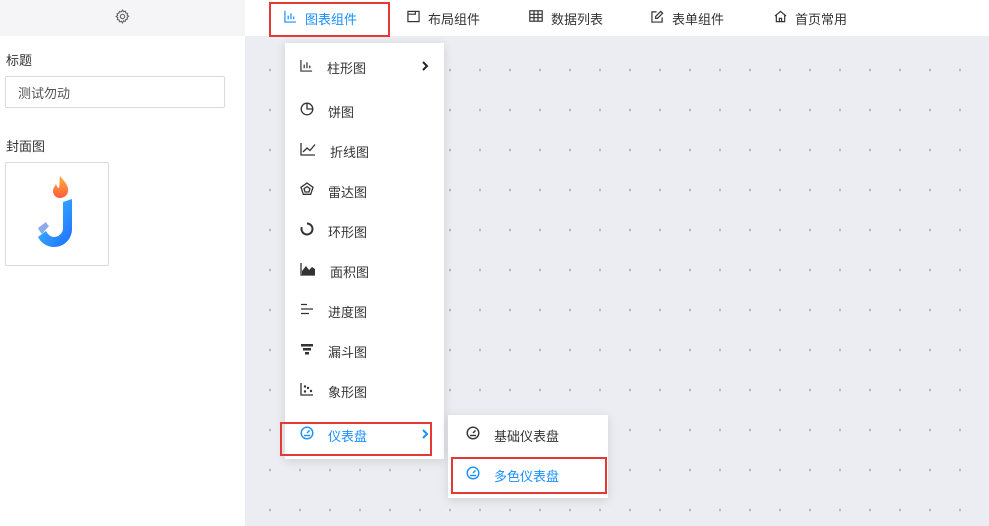  I want to click on tab-layout-components: 布局组件, so click(443, 18).